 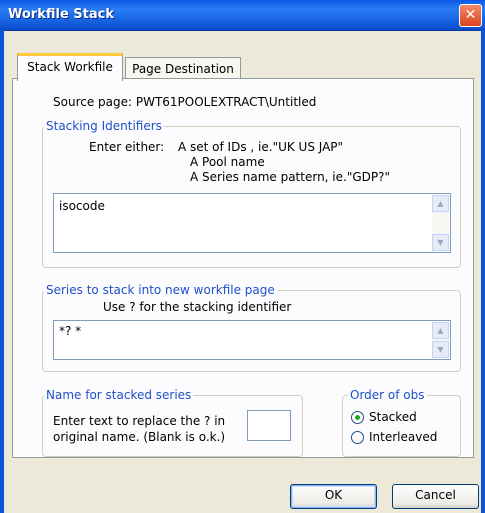 I want to click on stacking-identifiers-input: isocode ▲ ▼, so click(x=252, y=223).